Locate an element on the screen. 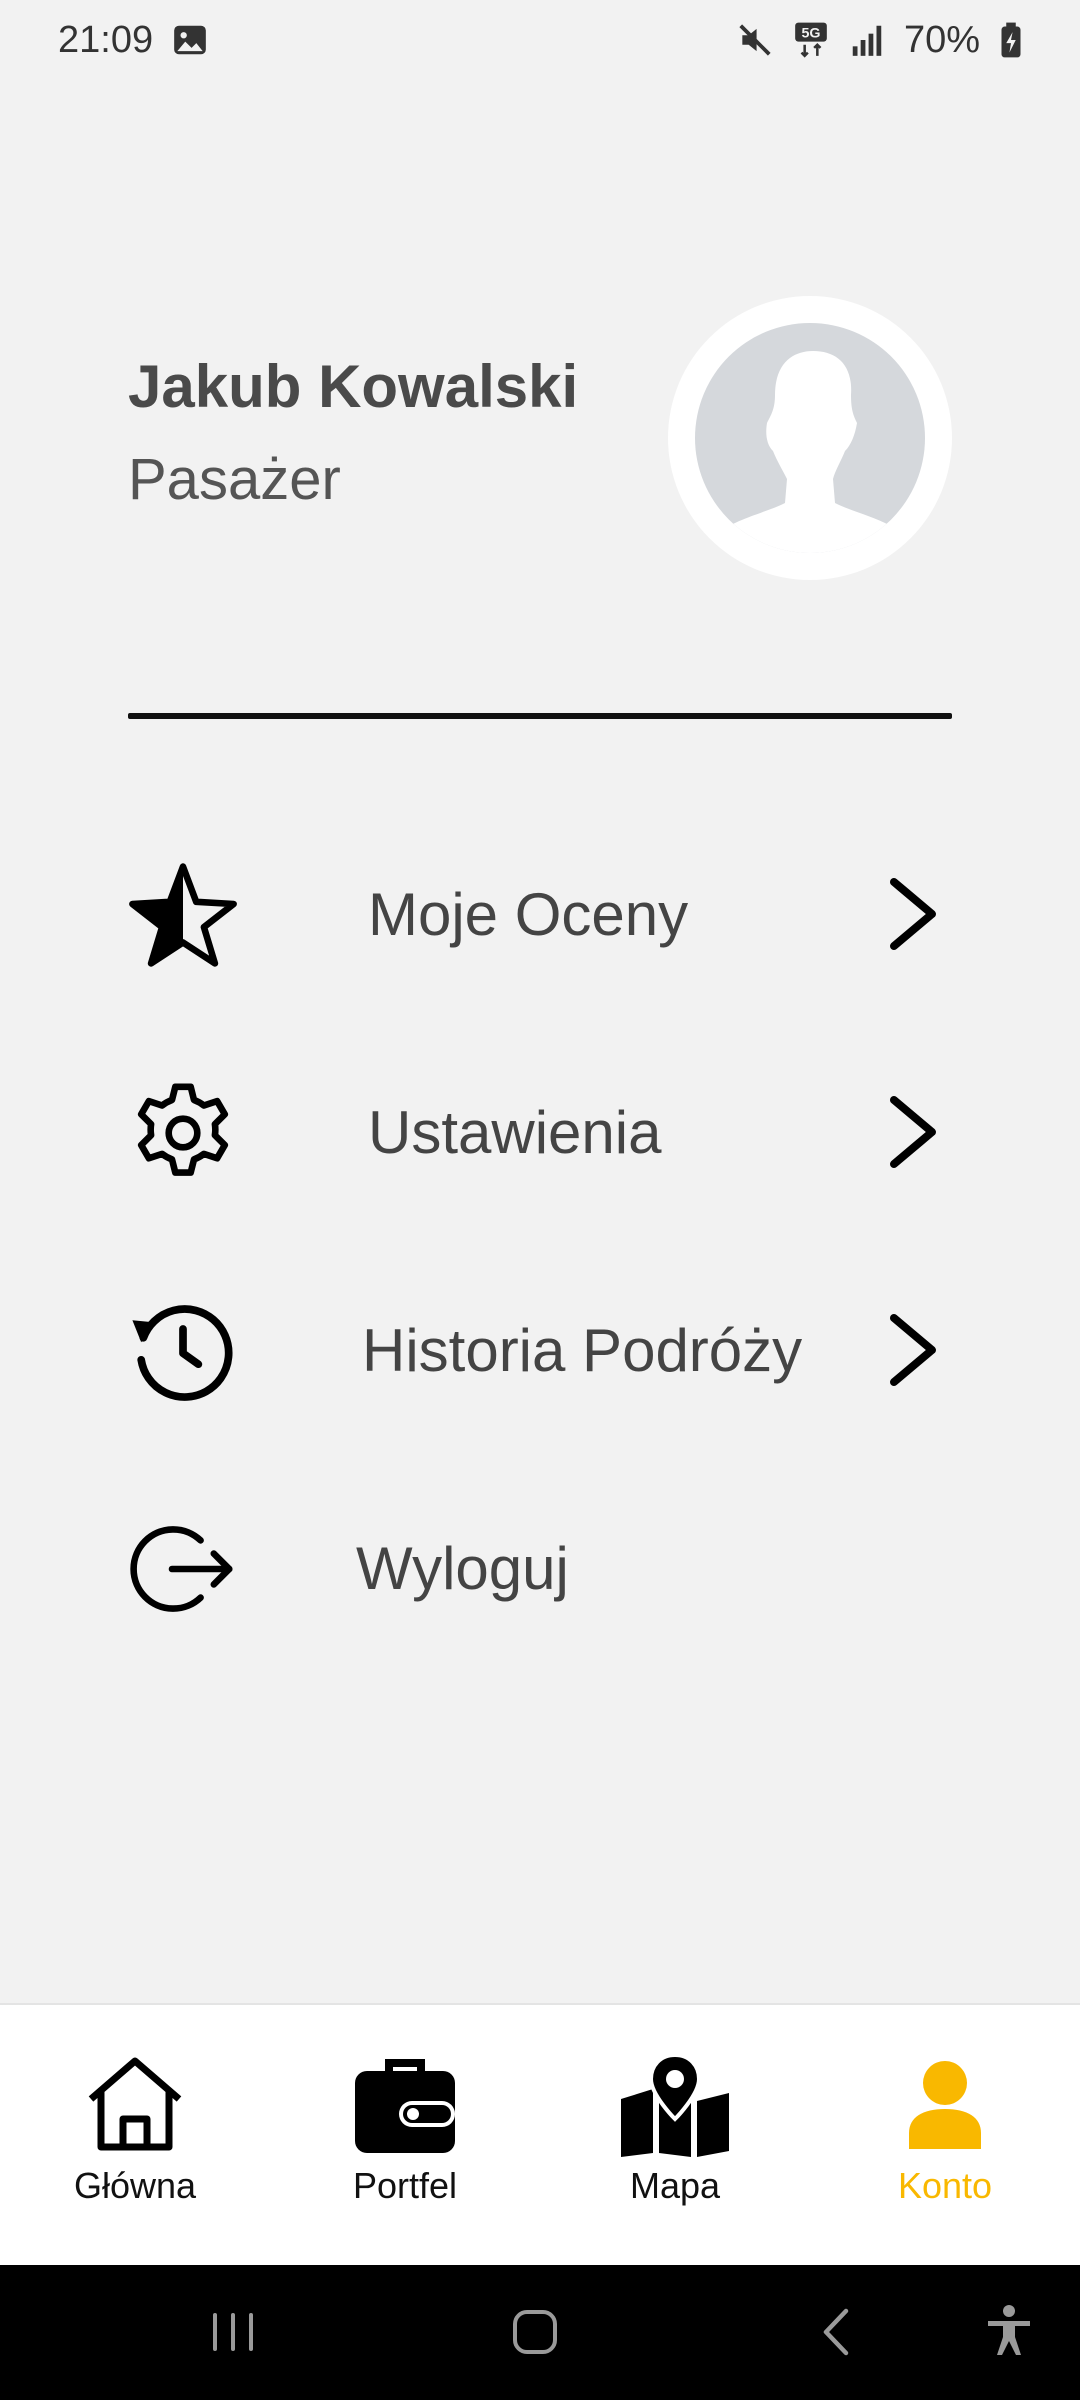 The width and height of the screenshot is (1080, 2400). person-silhouette-icon is located at coordinates (810, 438).